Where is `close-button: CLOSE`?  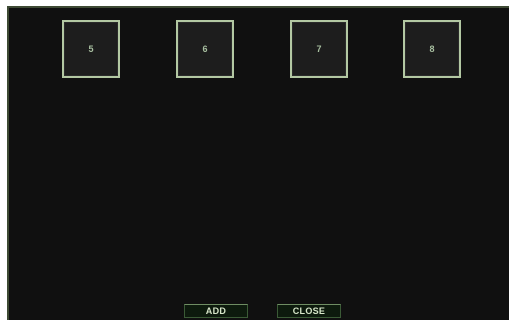 close-button: CLOSE is located at coordinates (309, 311).